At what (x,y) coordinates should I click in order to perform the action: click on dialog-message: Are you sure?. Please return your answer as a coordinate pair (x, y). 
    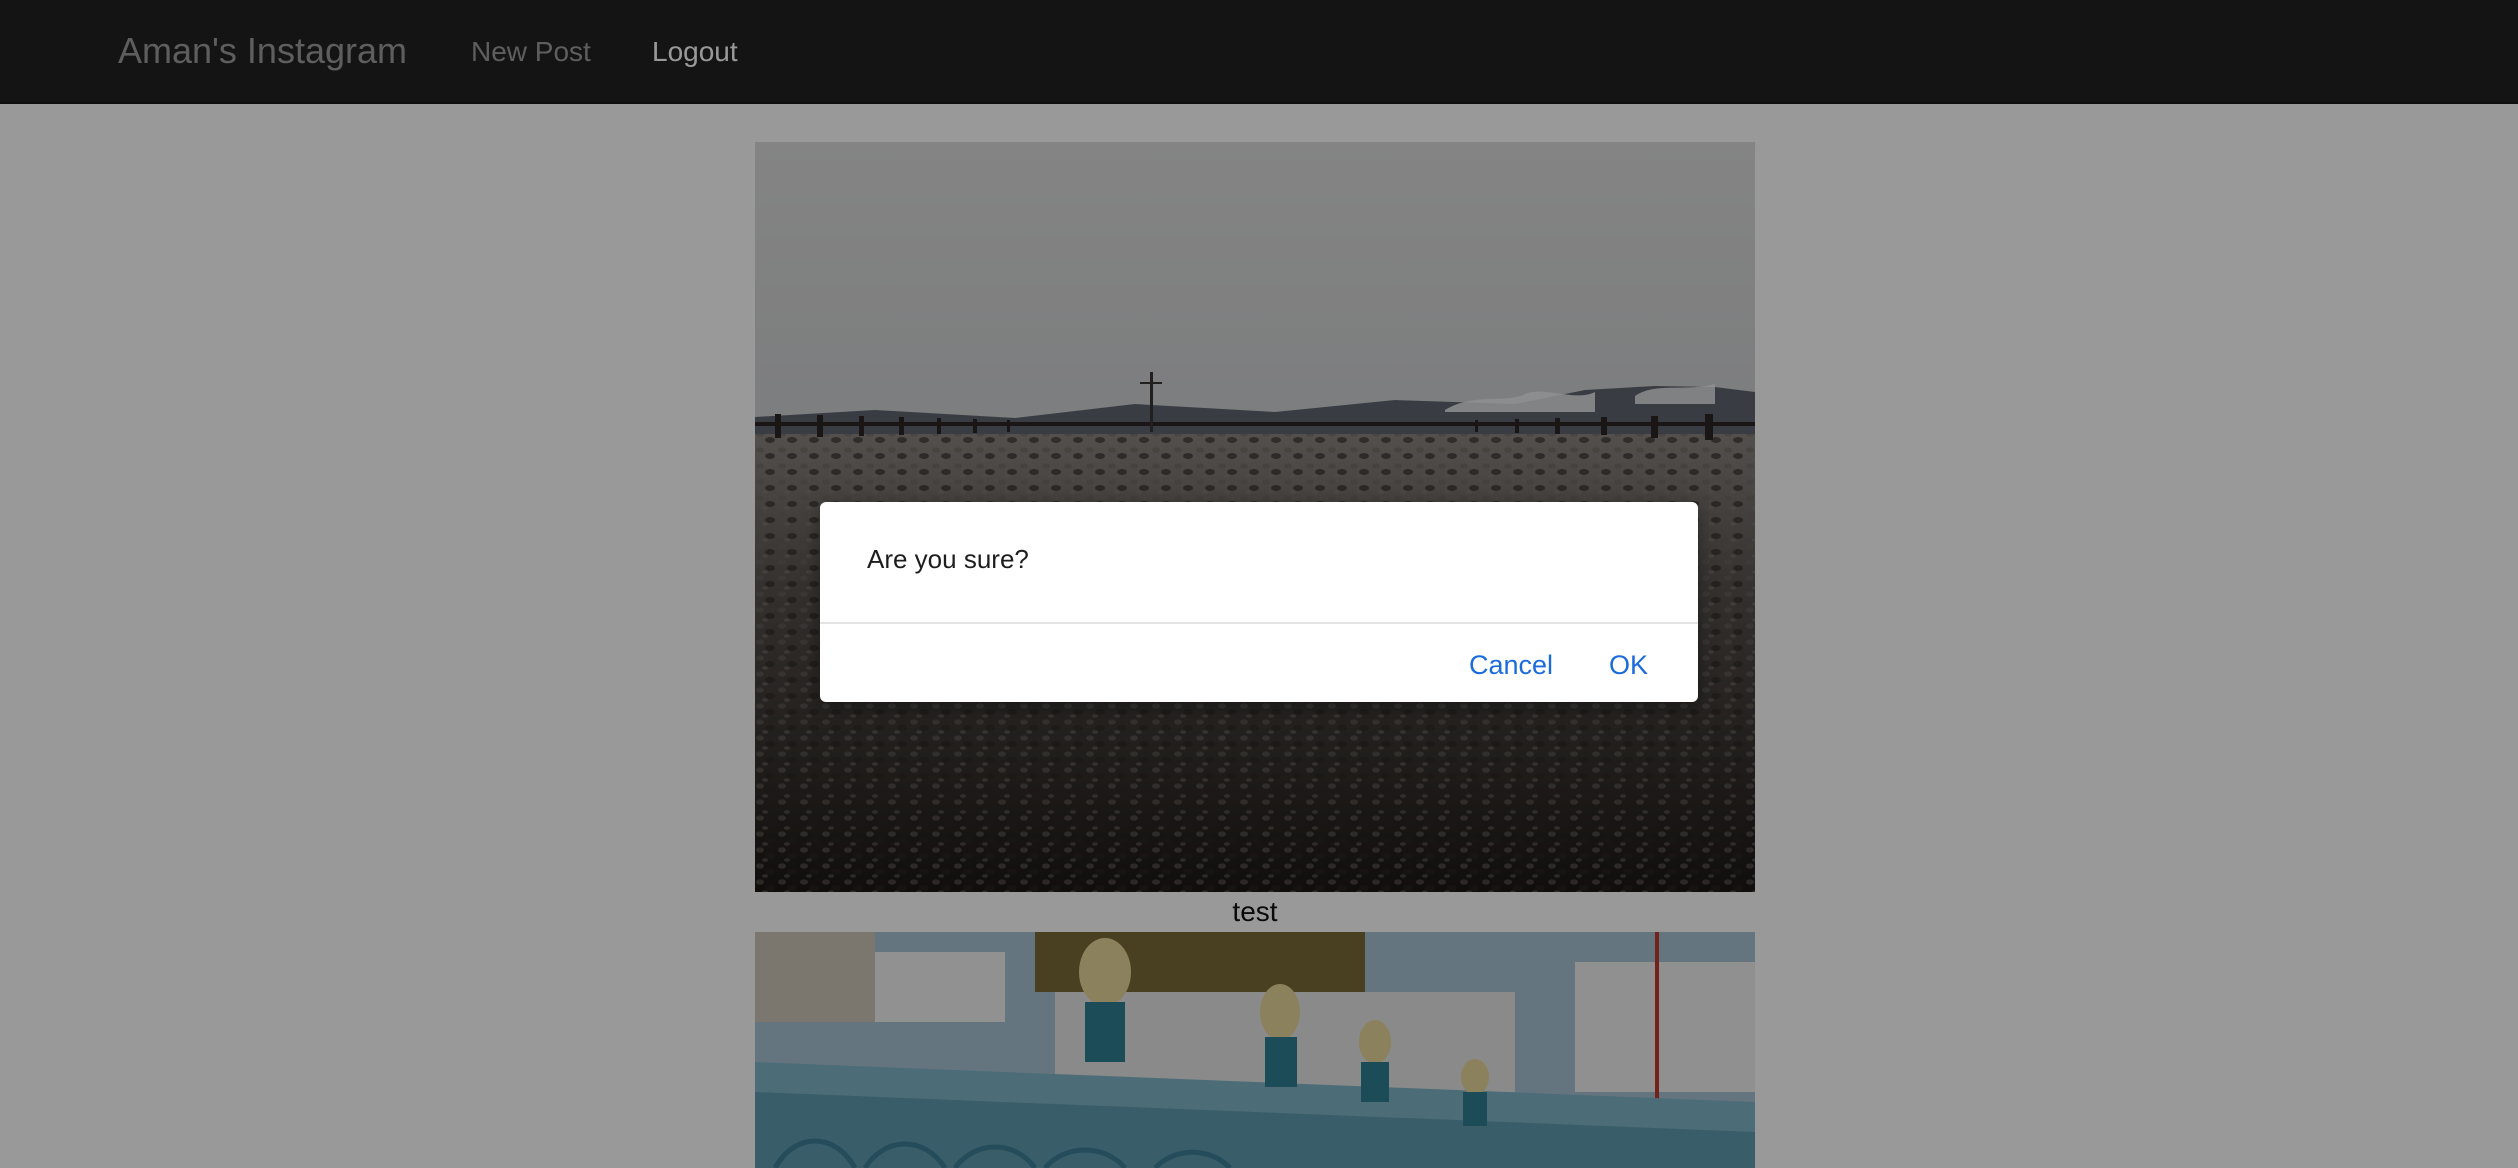
    Looking at the image, I should click on (948, 559).